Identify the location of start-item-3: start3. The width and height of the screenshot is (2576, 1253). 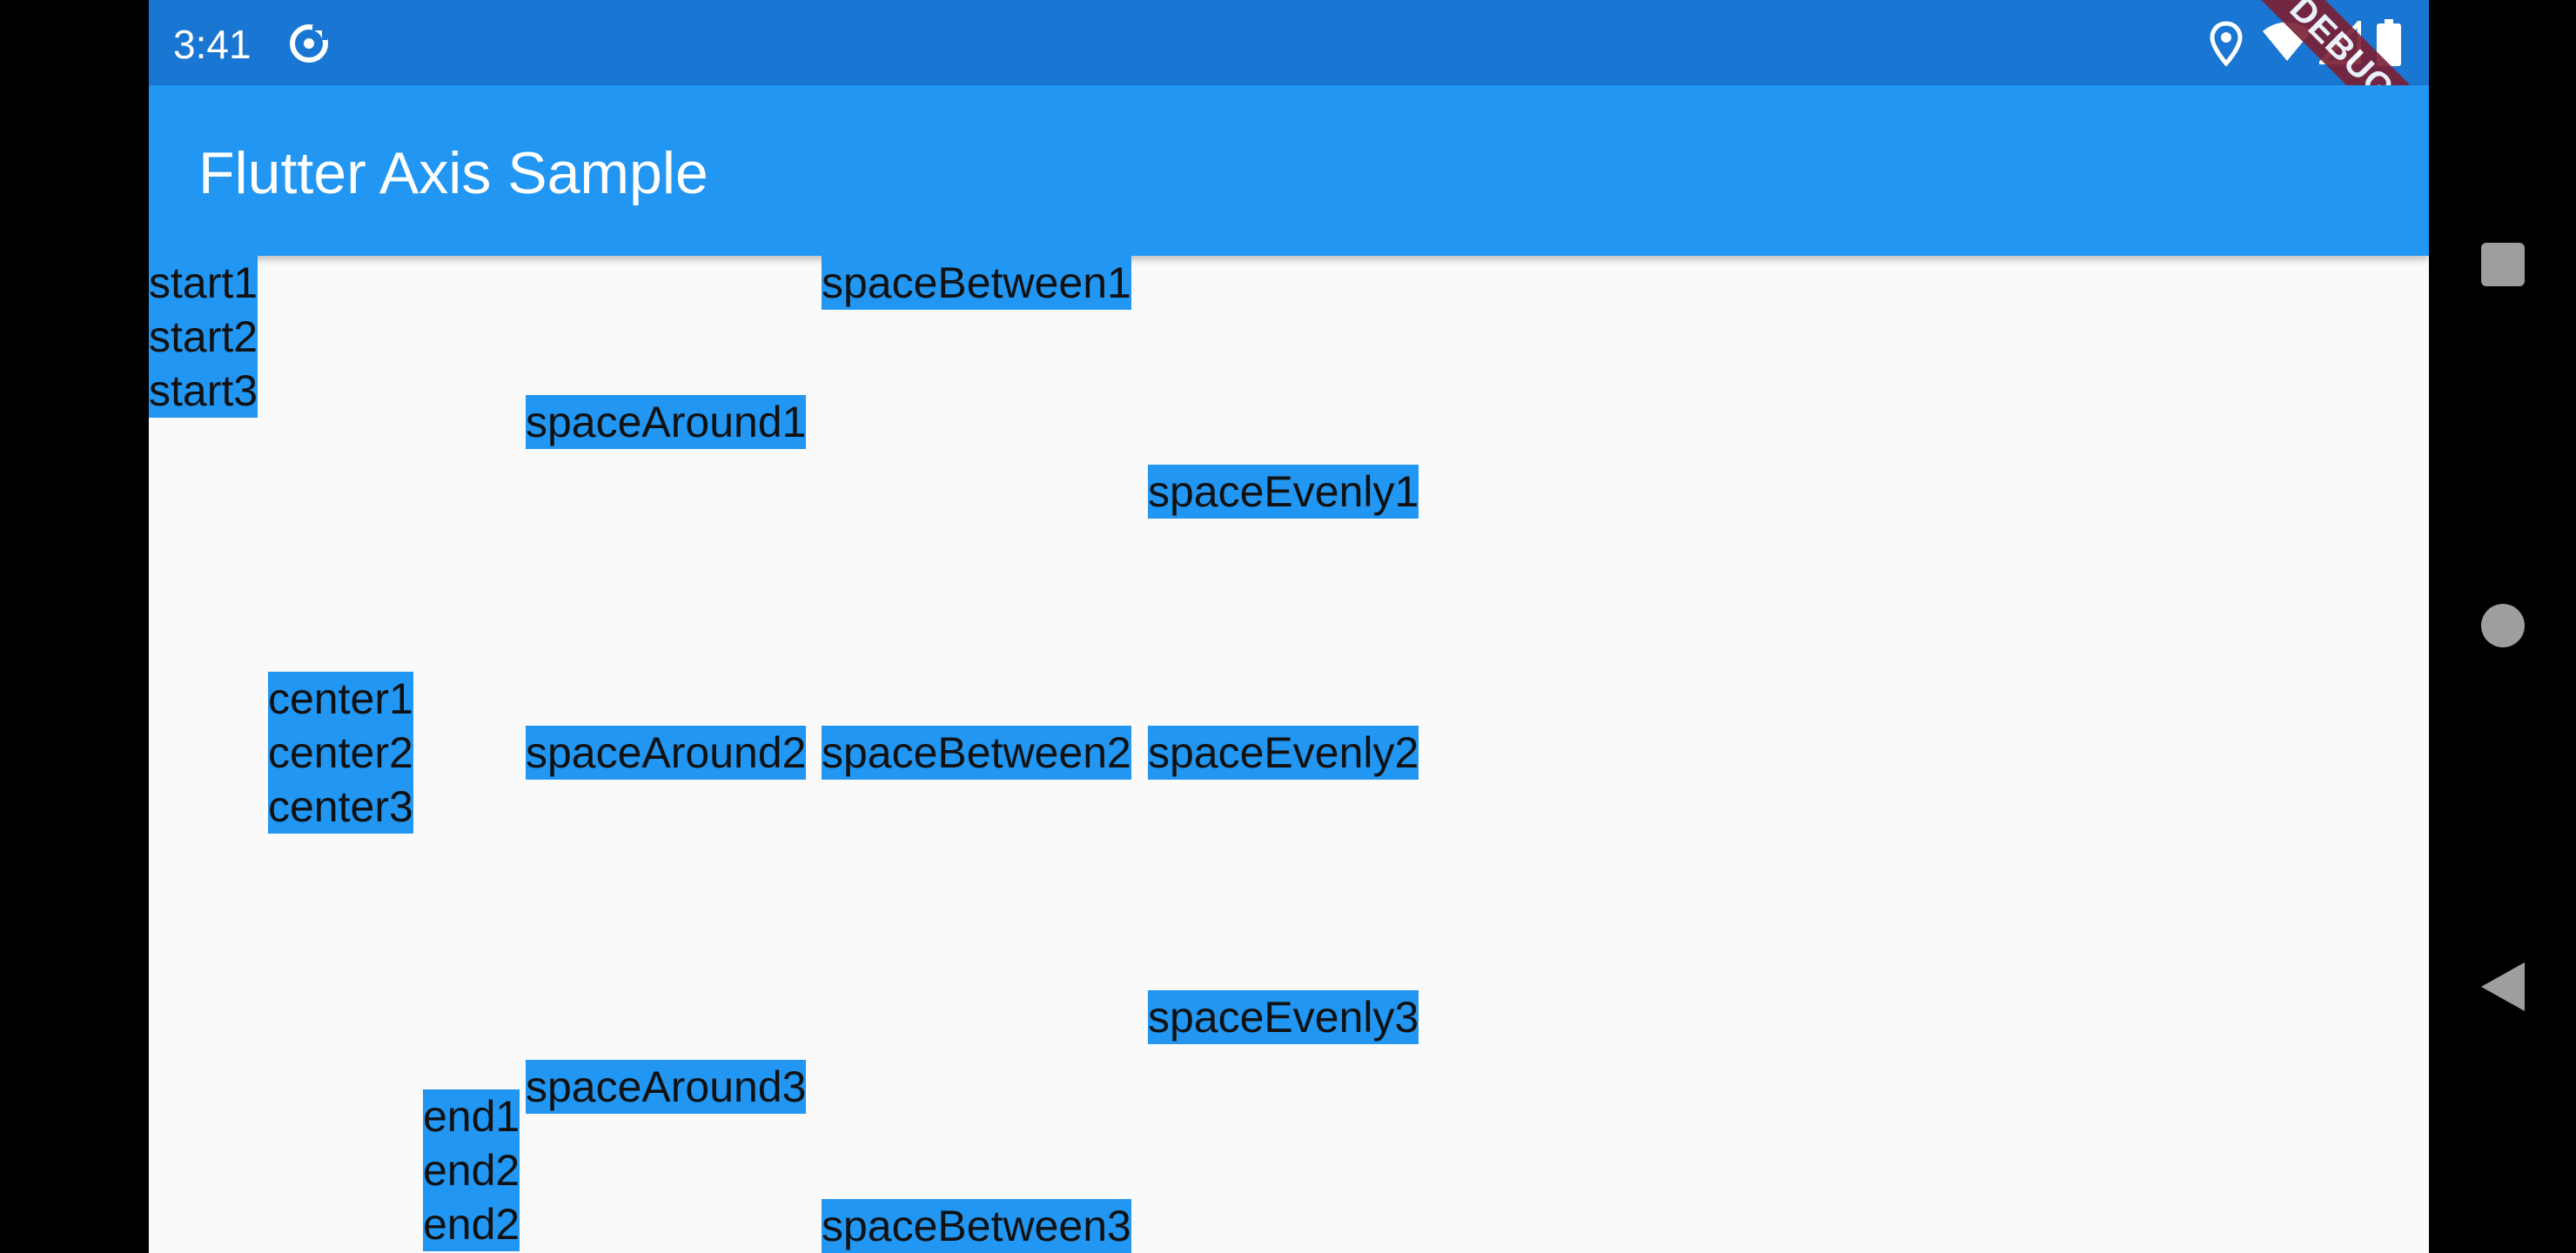
(203, 391).